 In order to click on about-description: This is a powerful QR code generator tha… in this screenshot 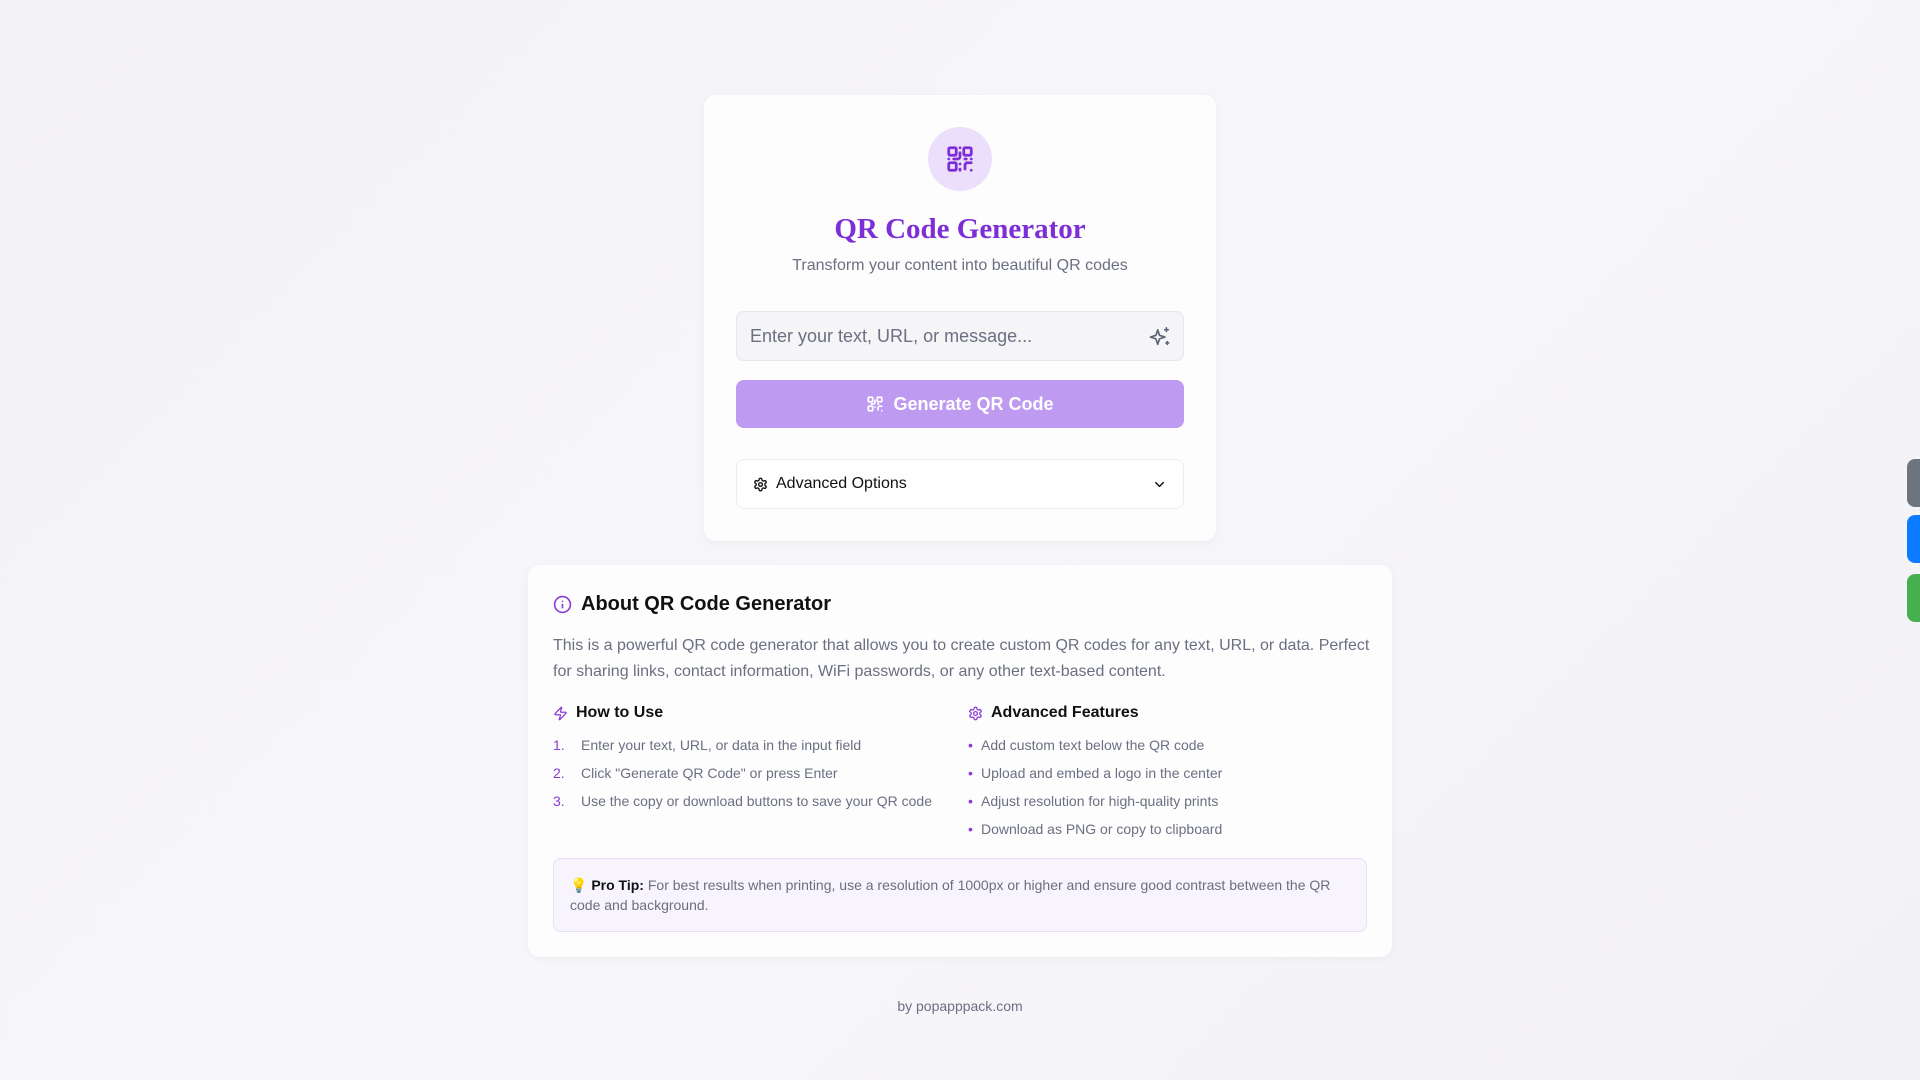, I will do `click(961, 658)`.